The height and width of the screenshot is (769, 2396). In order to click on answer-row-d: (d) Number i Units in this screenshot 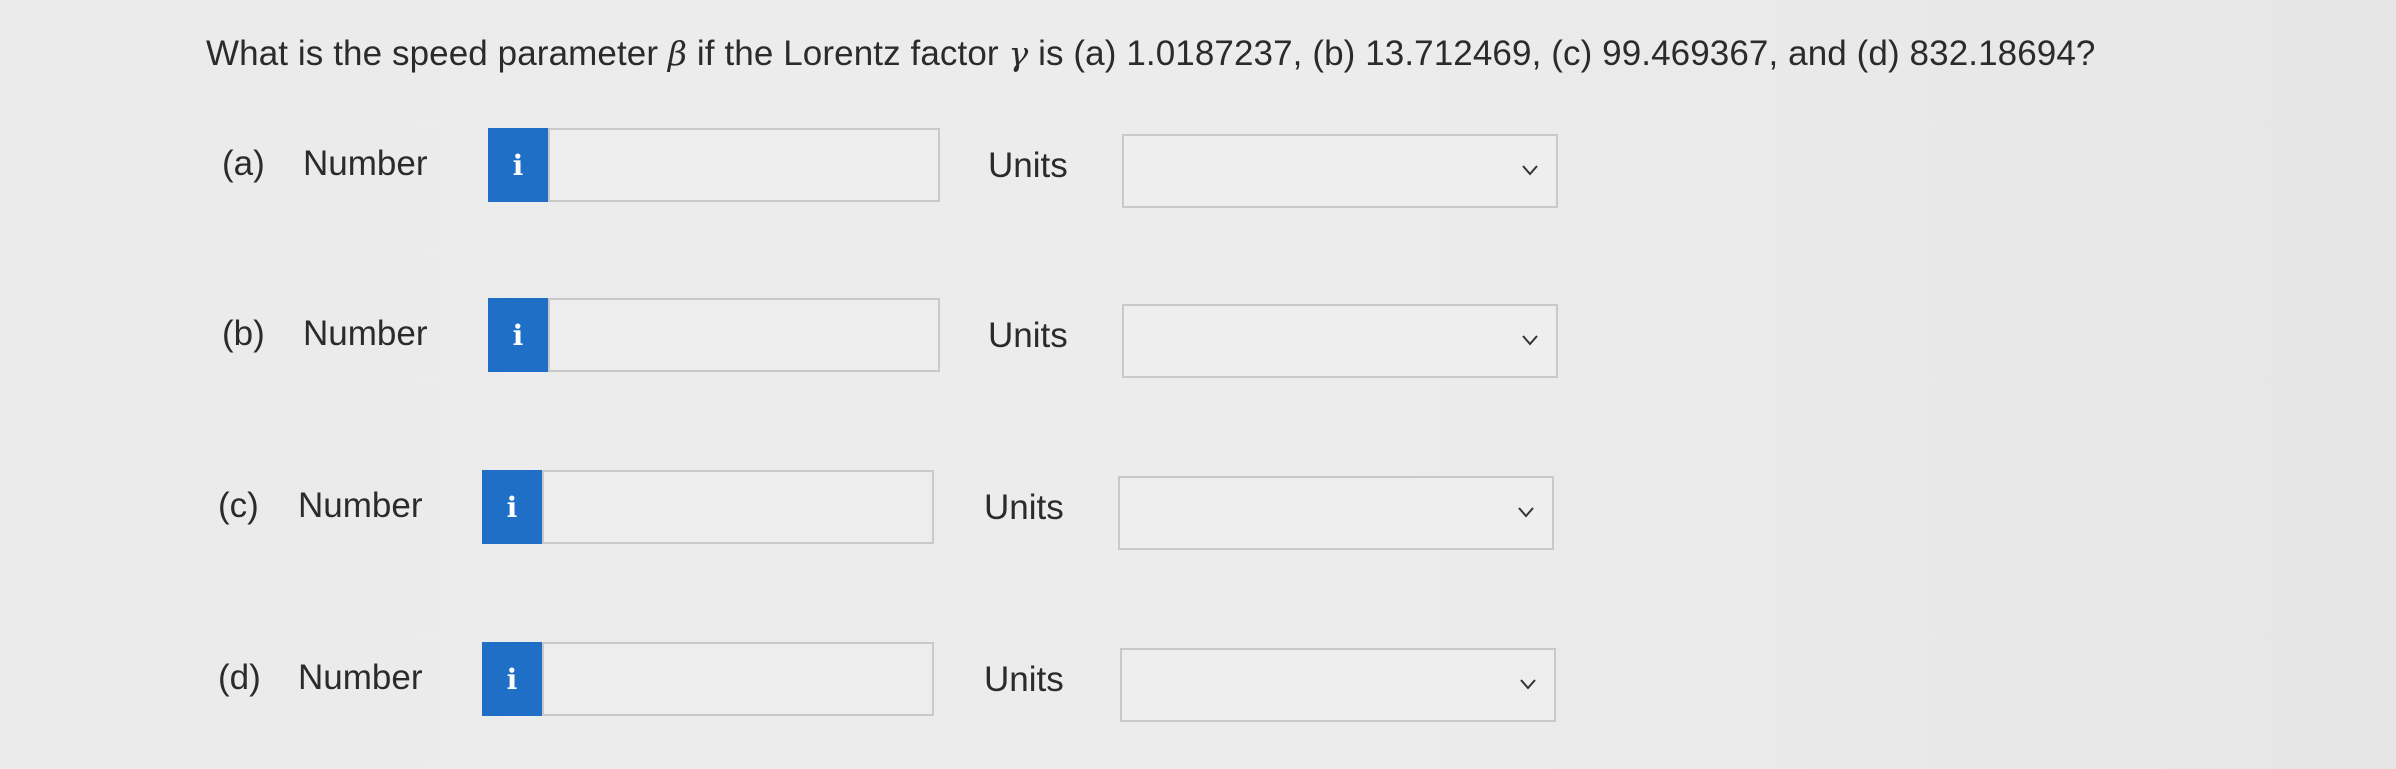, I will do `click(800, 682)`.